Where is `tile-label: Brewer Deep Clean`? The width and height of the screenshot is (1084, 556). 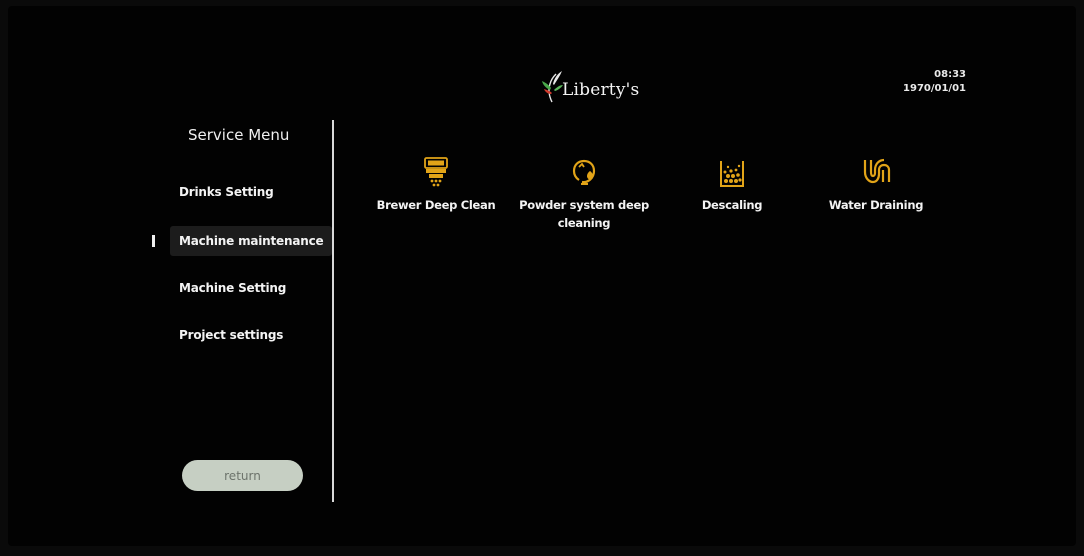 tile-label: Brewer Deep Clean is located at coordinates (436, 205).